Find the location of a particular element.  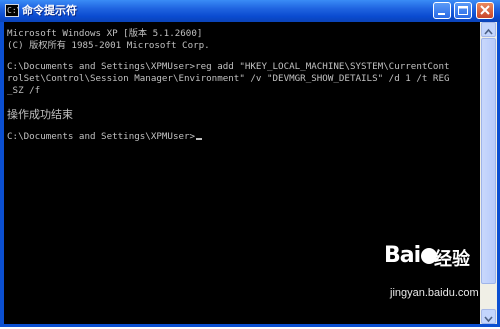

window-title: 命令提示符 is located at coordinates (49, 10).